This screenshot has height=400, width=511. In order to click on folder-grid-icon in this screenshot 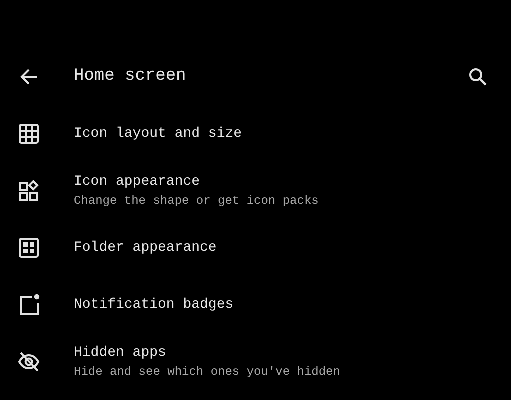, I will do `click(29, 247)`.